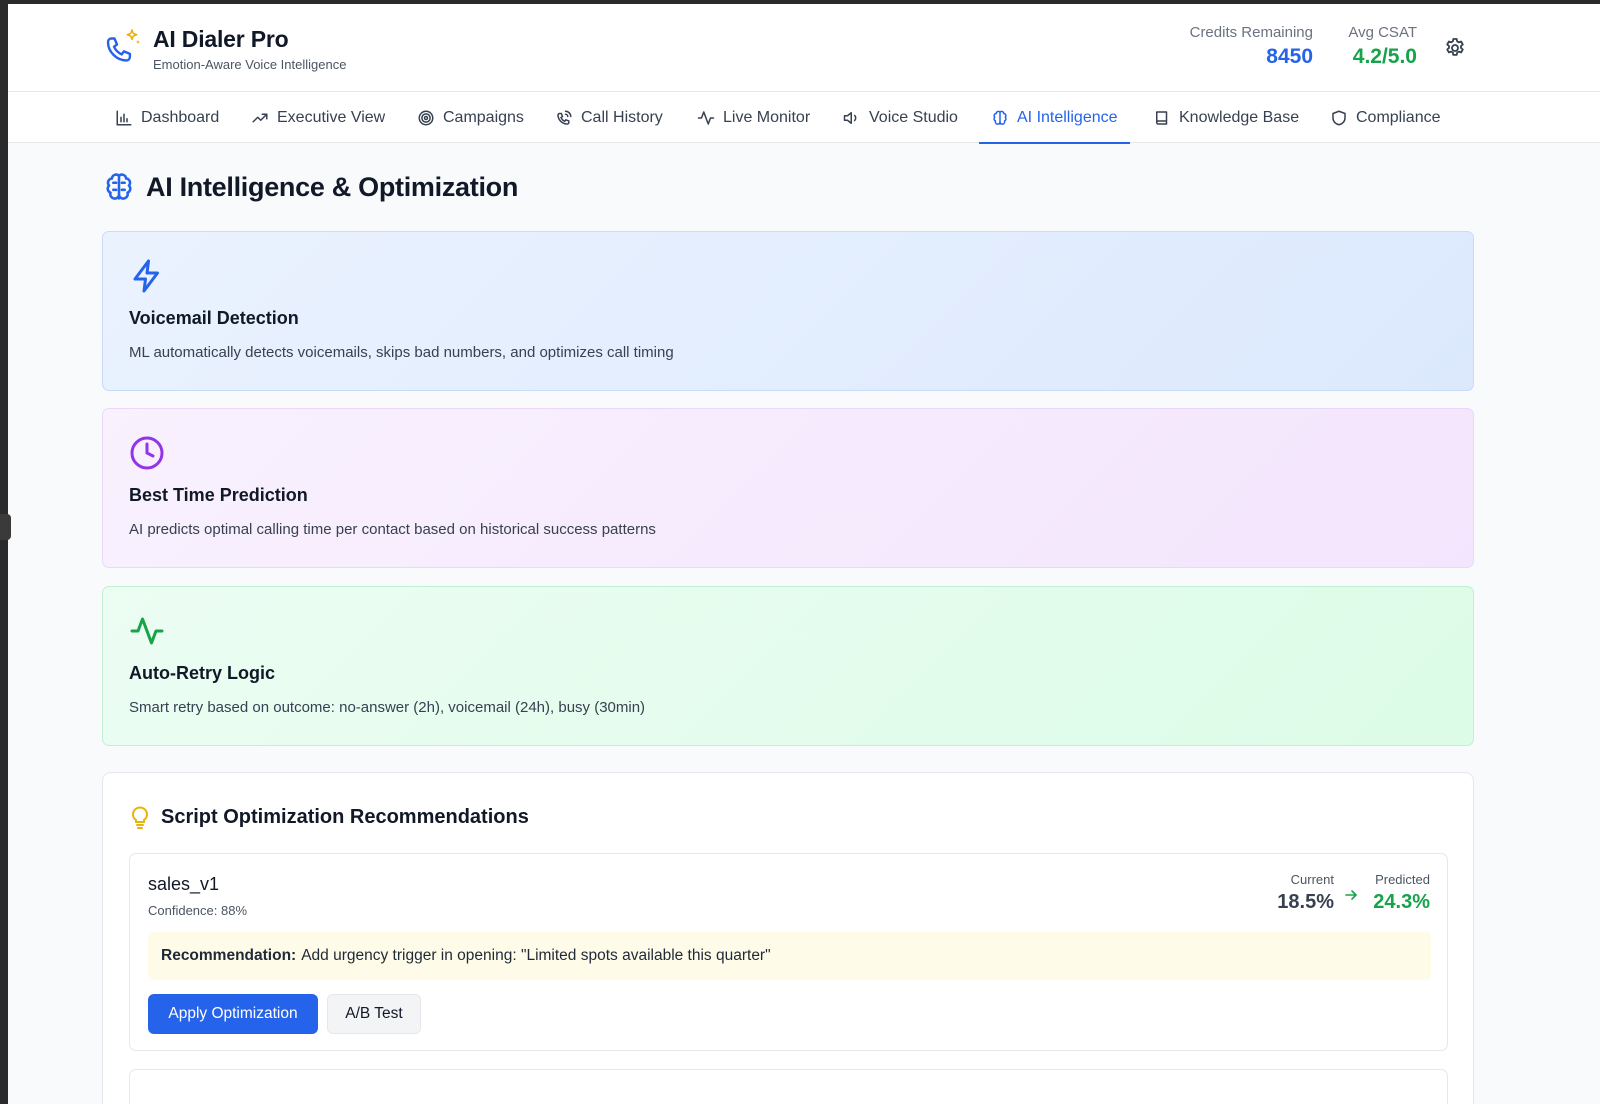 Image resolution: width=1600 pixels, height=1104 pixels. I want to click on tab-knowledge-base-label: Knowledge Base, so click(1239, 117).